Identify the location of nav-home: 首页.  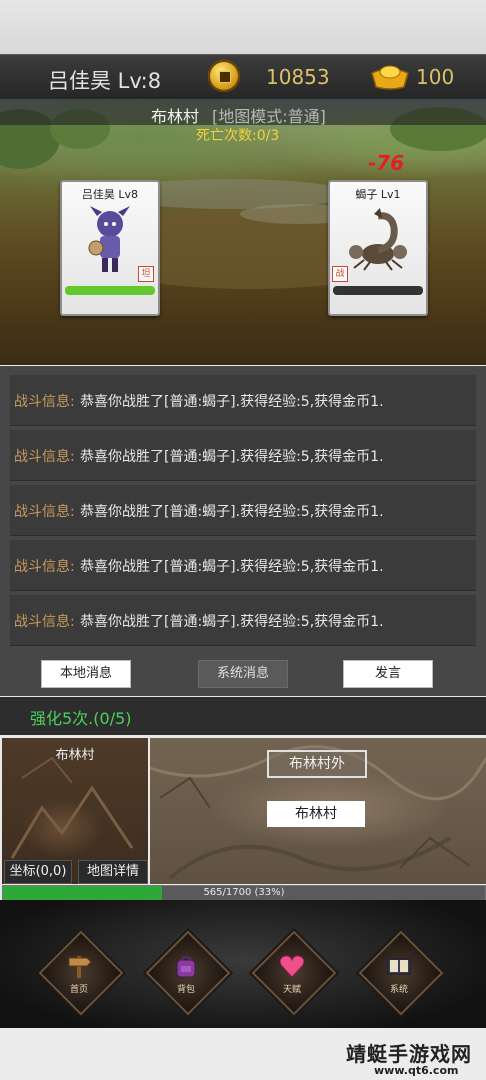
(81, 973).